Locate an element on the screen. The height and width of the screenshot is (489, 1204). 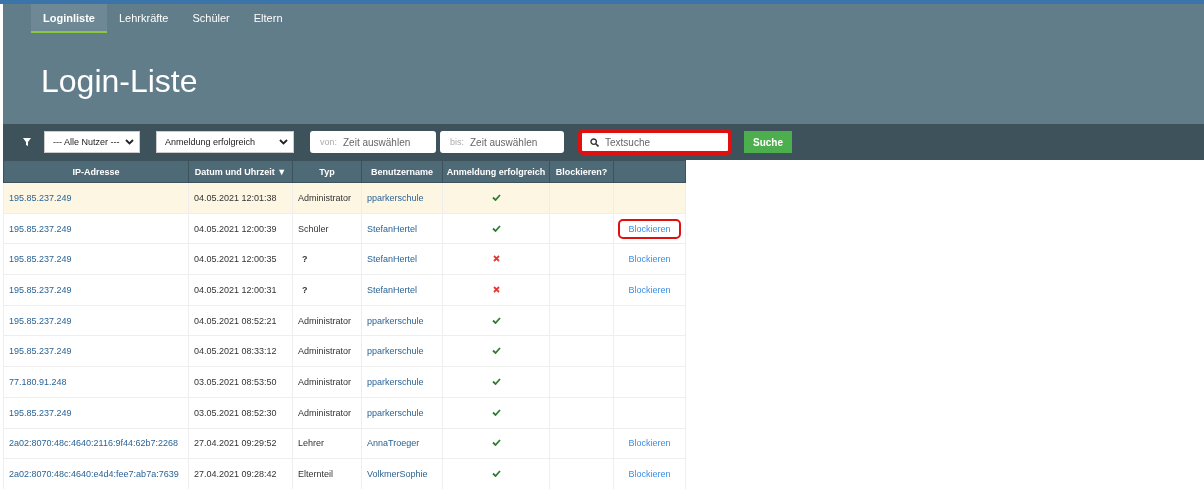
nav-tab: Eltern is located at coordinates (268, 18).